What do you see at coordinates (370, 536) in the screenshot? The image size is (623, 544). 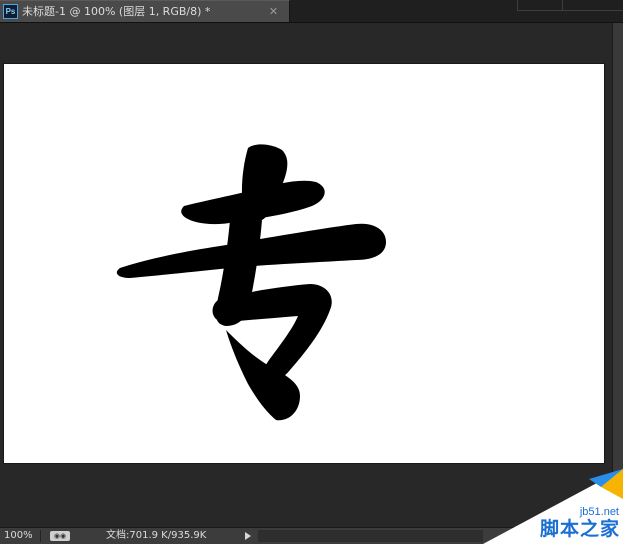 I see `horizontal-scrollbar` at bounding box center [370, 536].